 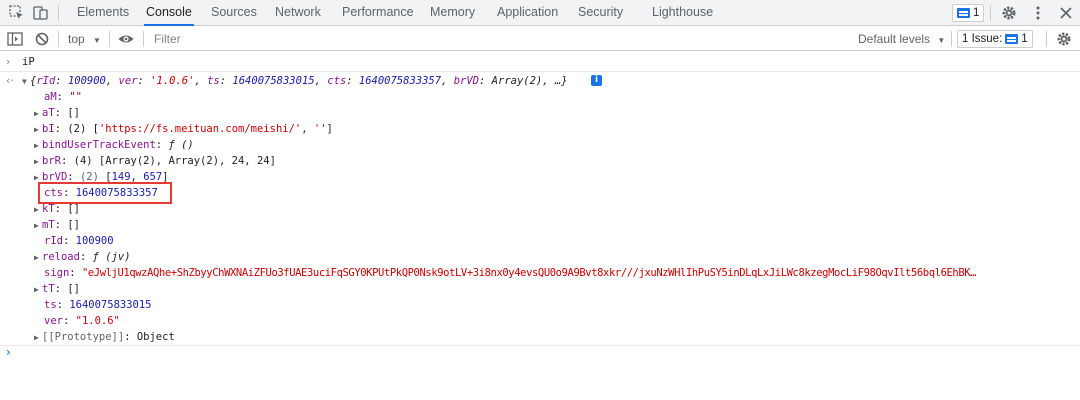 What do you see at coordinates (1024, 39) in the screenshot?
I see `issues-count: 1` at bounding box center [1024, 39].